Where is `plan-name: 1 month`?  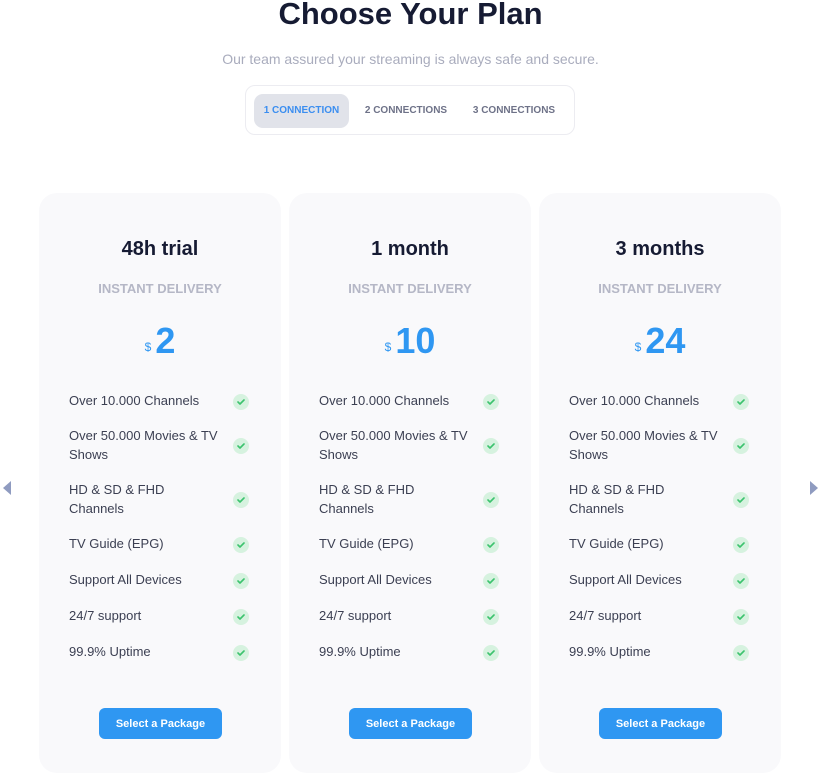 plan-name: 1 month is located at coordinates (410, 249).